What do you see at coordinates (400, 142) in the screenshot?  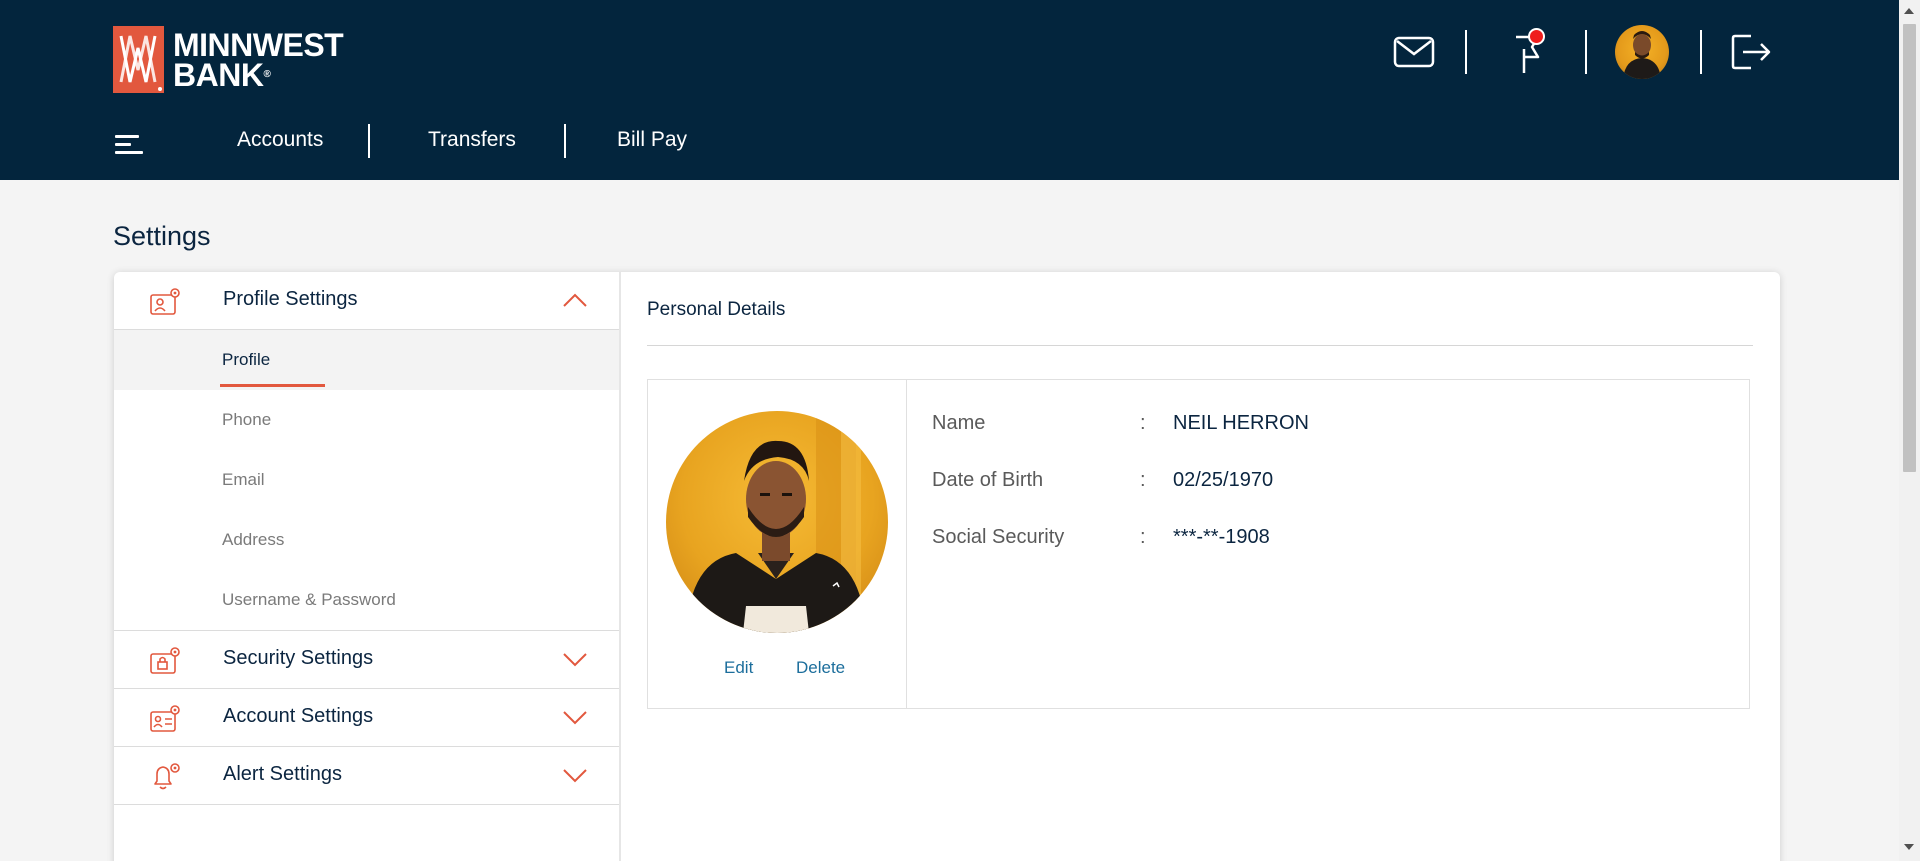 I see `main-nav: Accounts Transfers Bill Pay` at bounding box center [400, 142].